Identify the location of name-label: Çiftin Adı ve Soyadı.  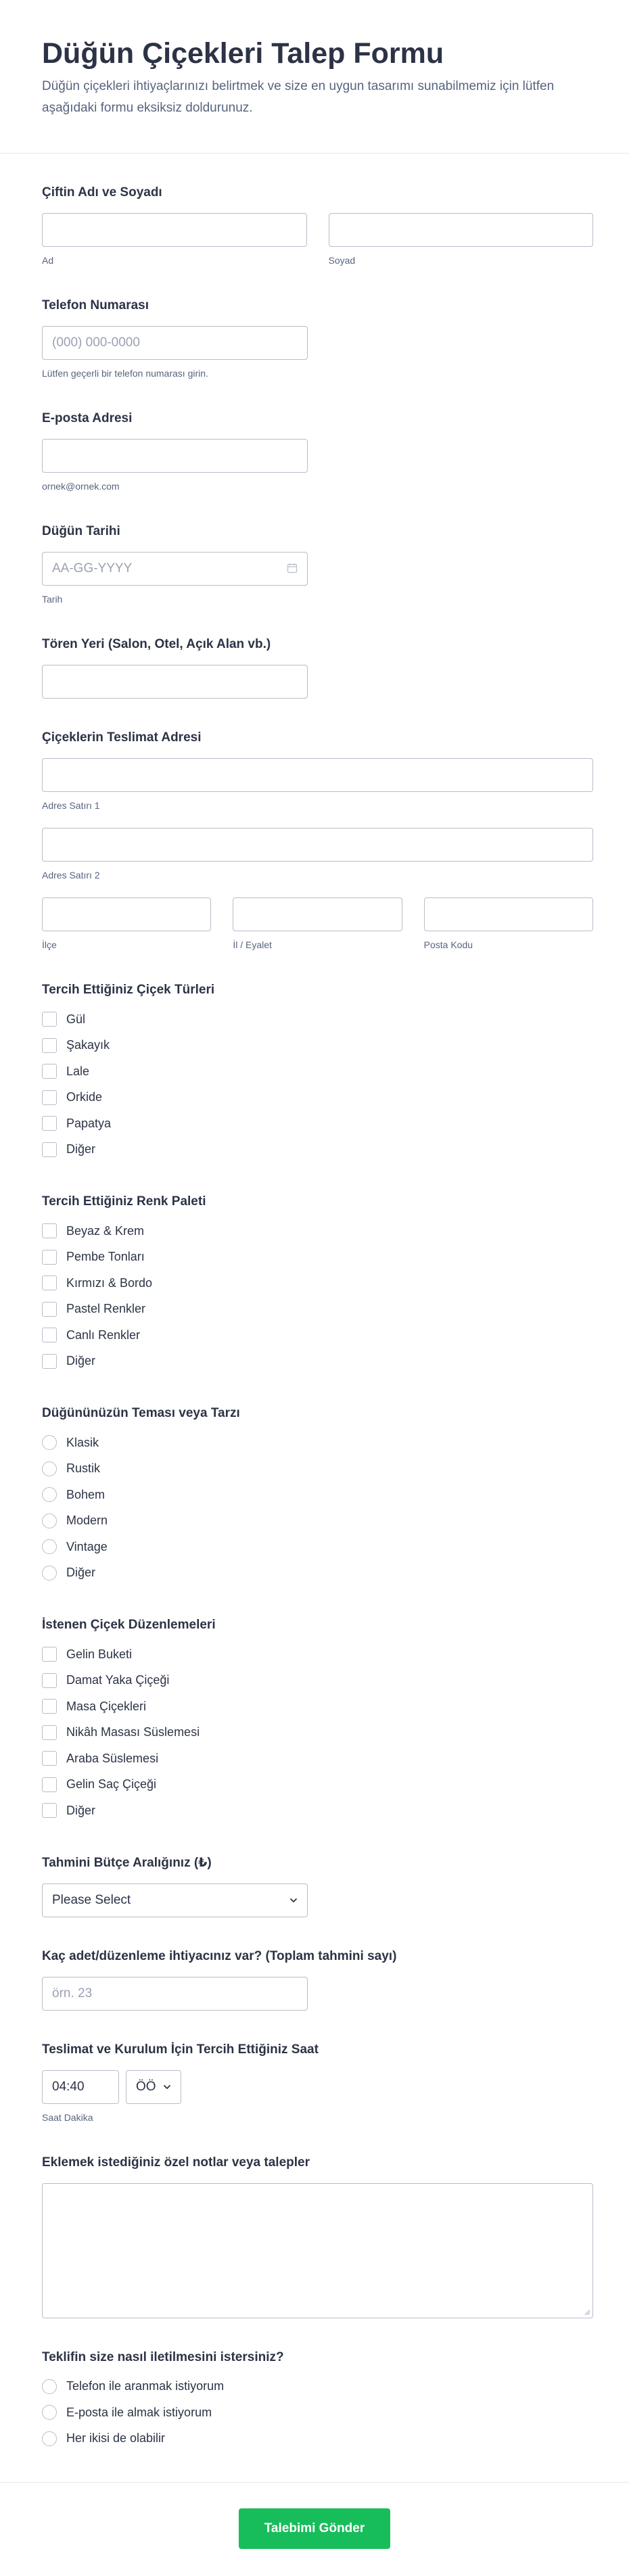
(102, 192).